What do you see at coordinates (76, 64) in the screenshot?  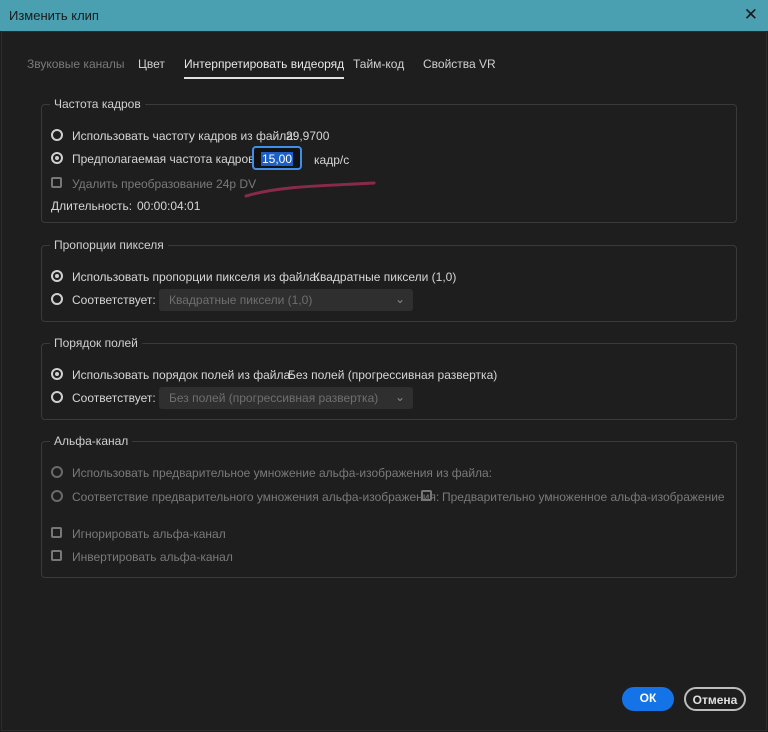 I see `tab-audio-channels: Звуковые каналы` at bounding box center [76, 64].